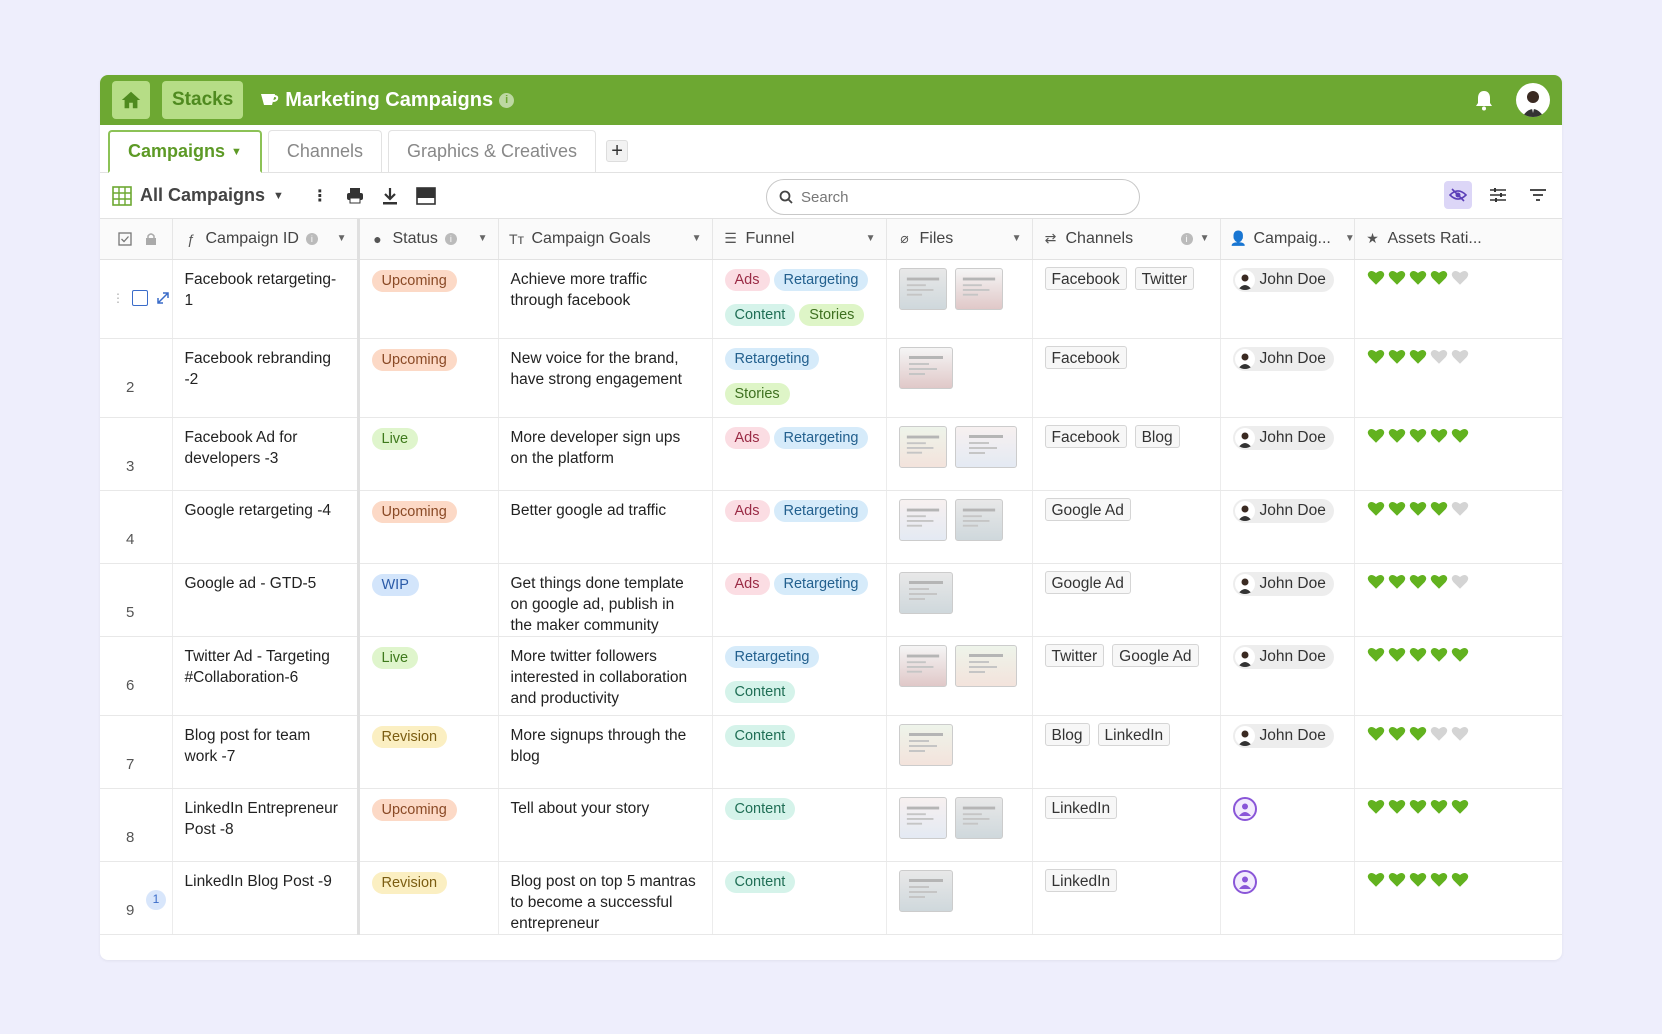 Image resolution: width=1662 pixels, height=1034 pixels. What do you see at coordinates (136, 239) in the screenshot?
I see `select-all-header` at bounding box center [136, 239].